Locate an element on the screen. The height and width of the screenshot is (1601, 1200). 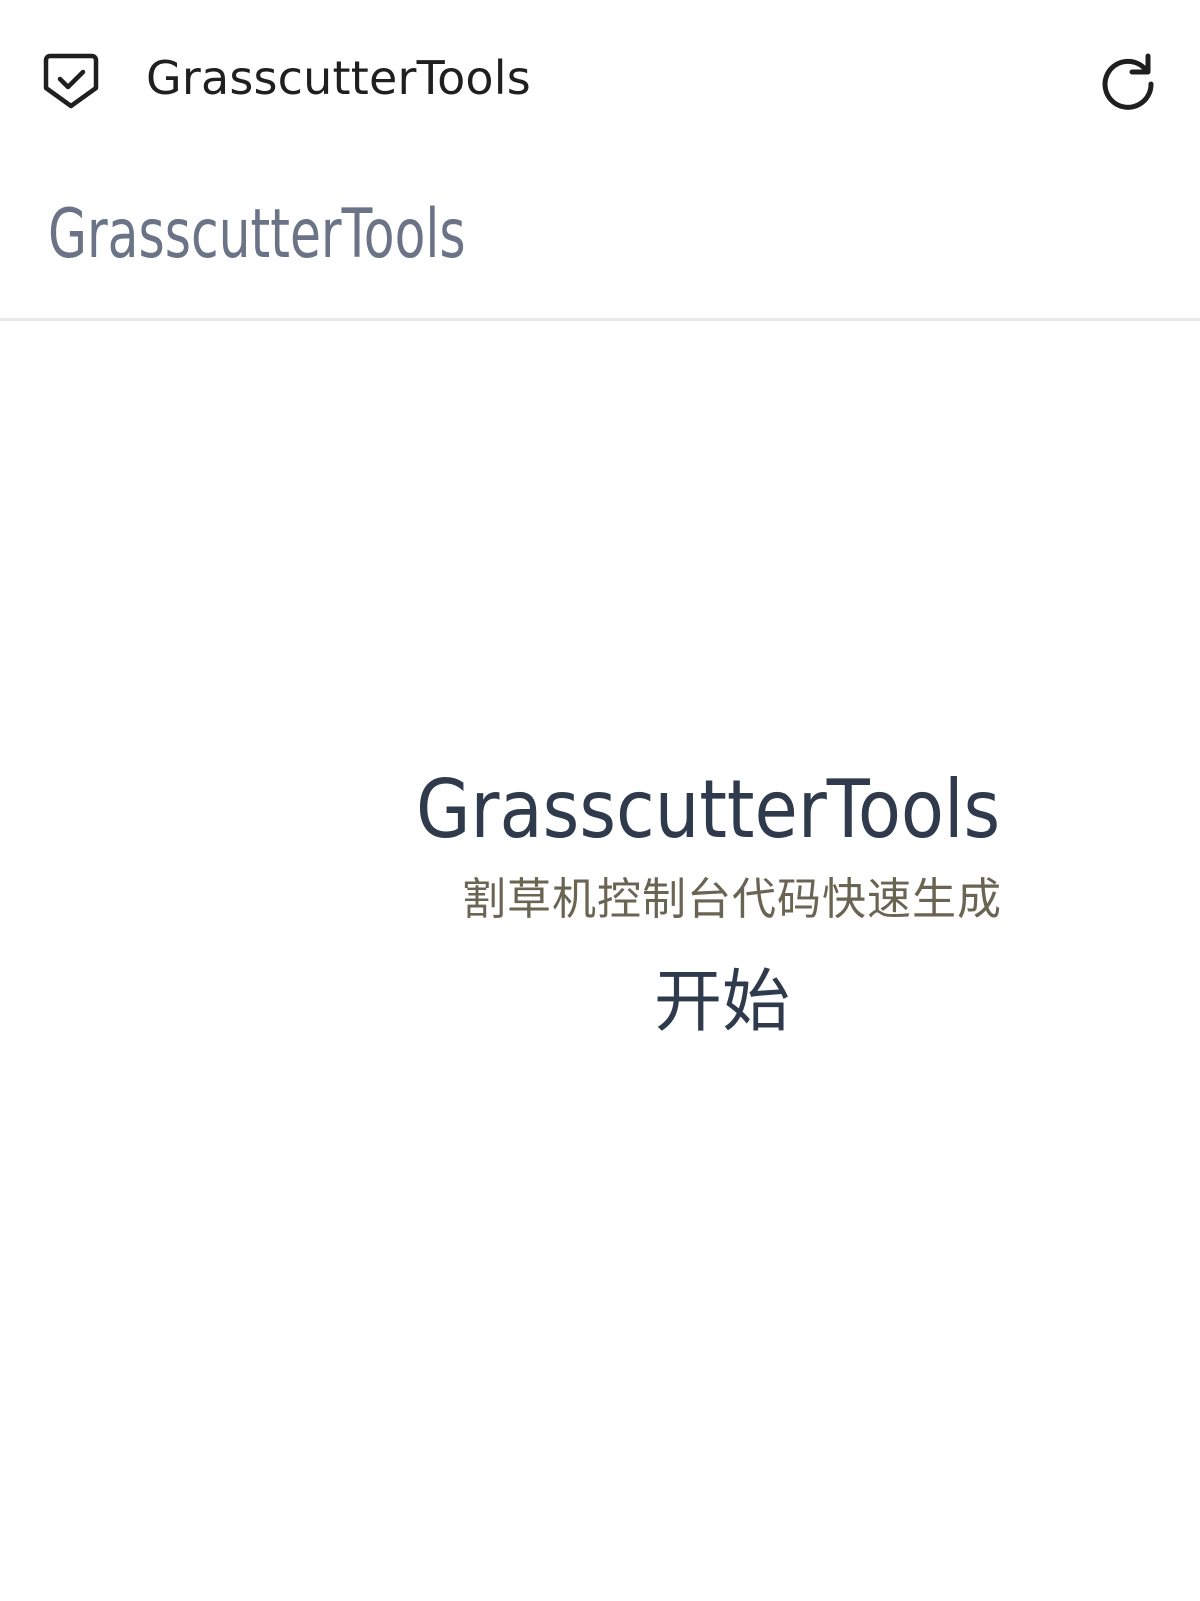
hero-subtitle: 割草机控制台代码快速生成 is located at coordinates (732, 899).